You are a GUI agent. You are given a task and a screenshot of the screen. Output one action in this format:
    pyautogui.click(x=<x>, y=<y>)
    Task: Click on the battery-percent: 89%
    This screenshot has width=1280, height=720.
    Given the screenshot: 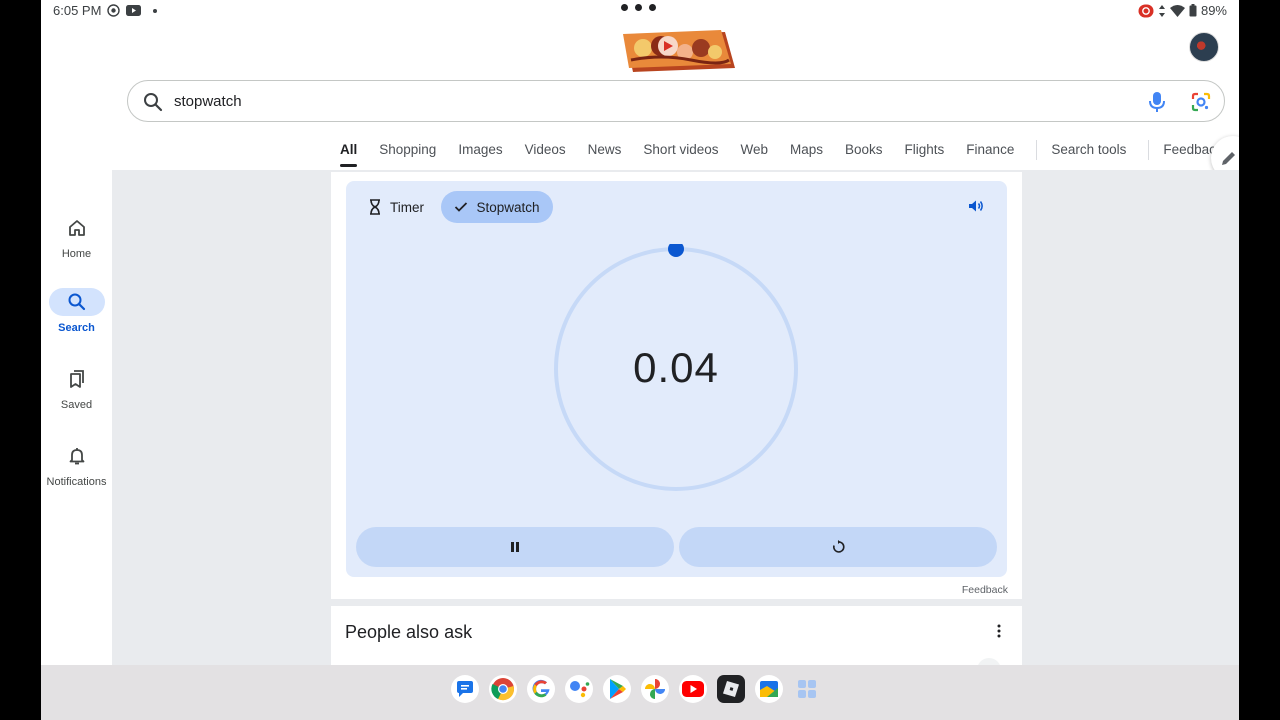 What is the action you would take?
    pyautogui.click(x=1213, y=10)
    